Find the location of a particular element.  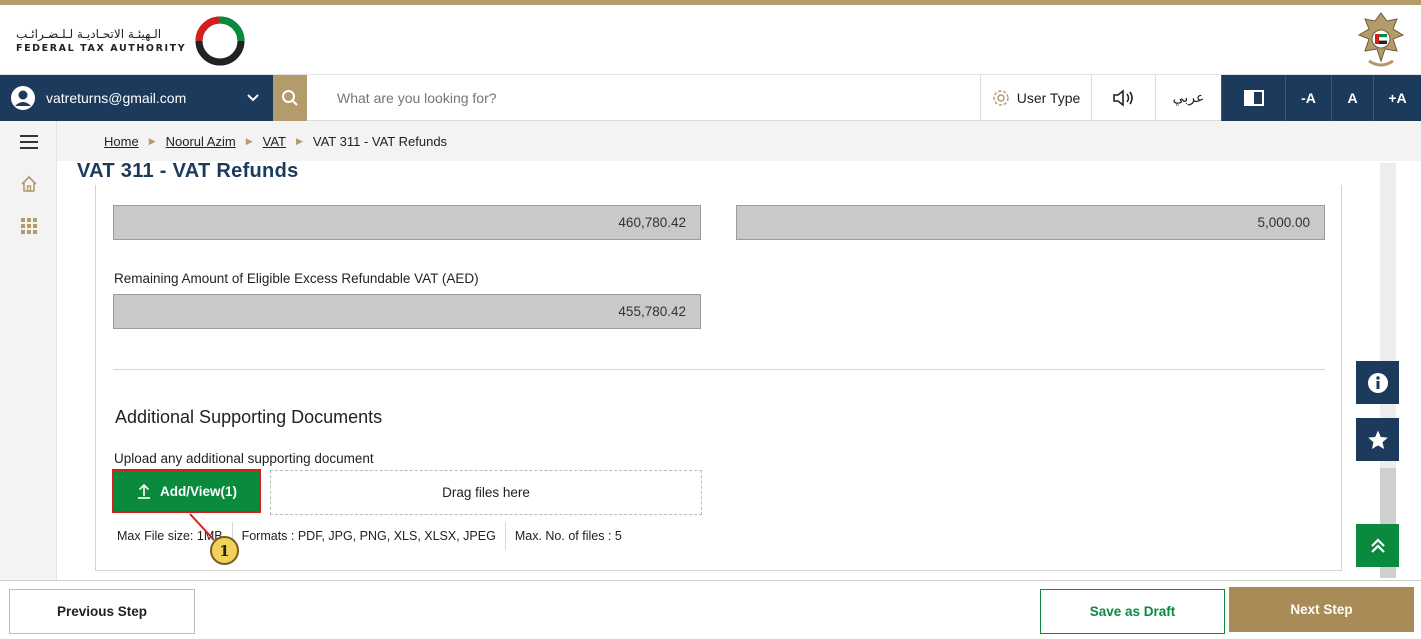

add-view-label: Add/View(1) is located at coordinates (198, 491).